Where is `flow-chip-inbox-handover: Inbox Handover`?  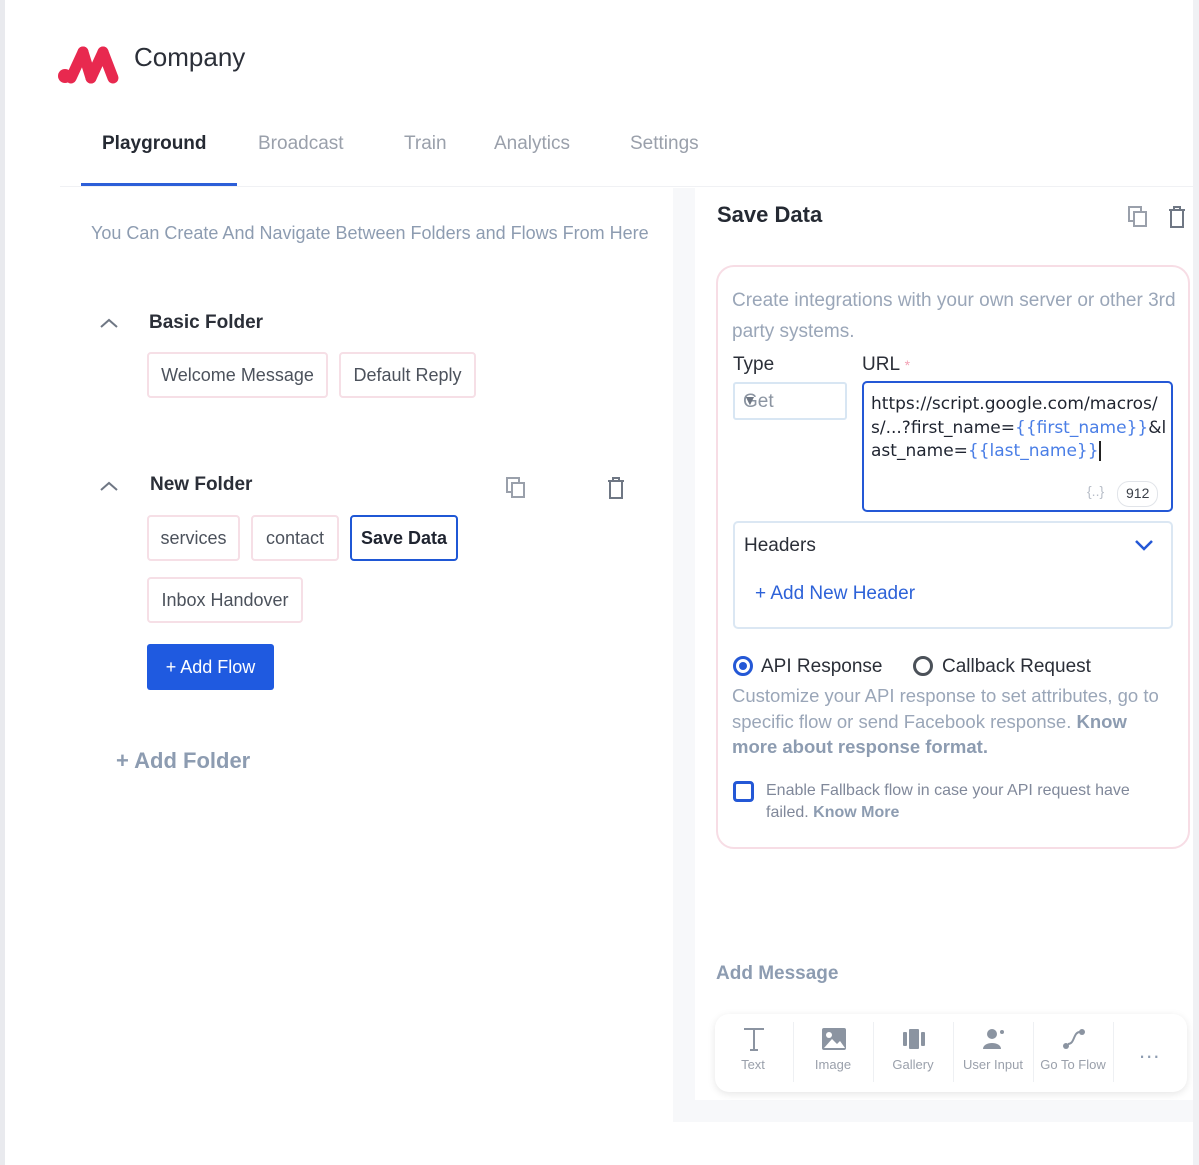
flow-chip-inbox-handover: Inbox Handover is located at coordinates (225, 600).